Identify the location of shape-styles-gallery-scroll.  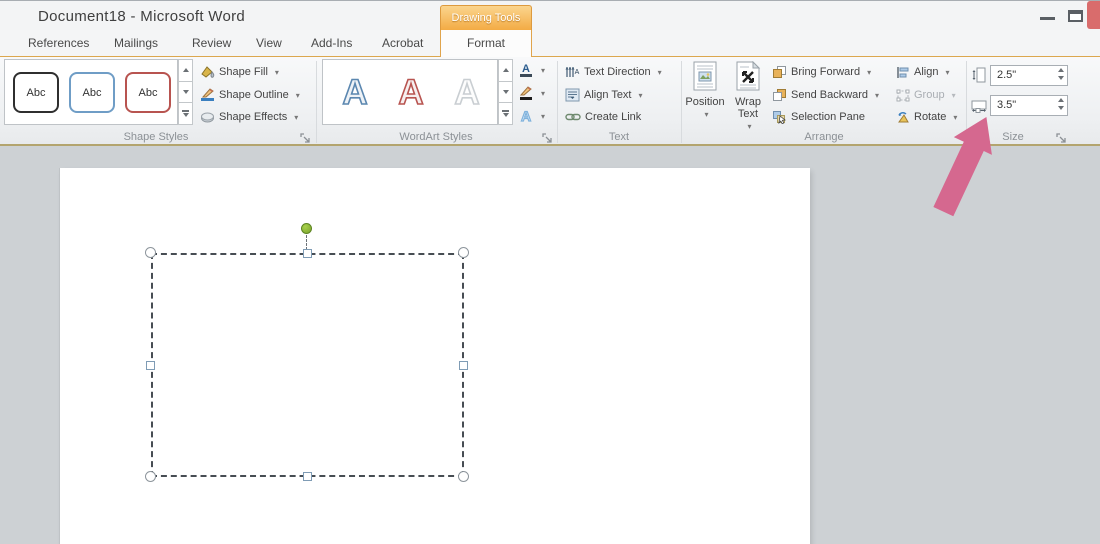
(185, 92).